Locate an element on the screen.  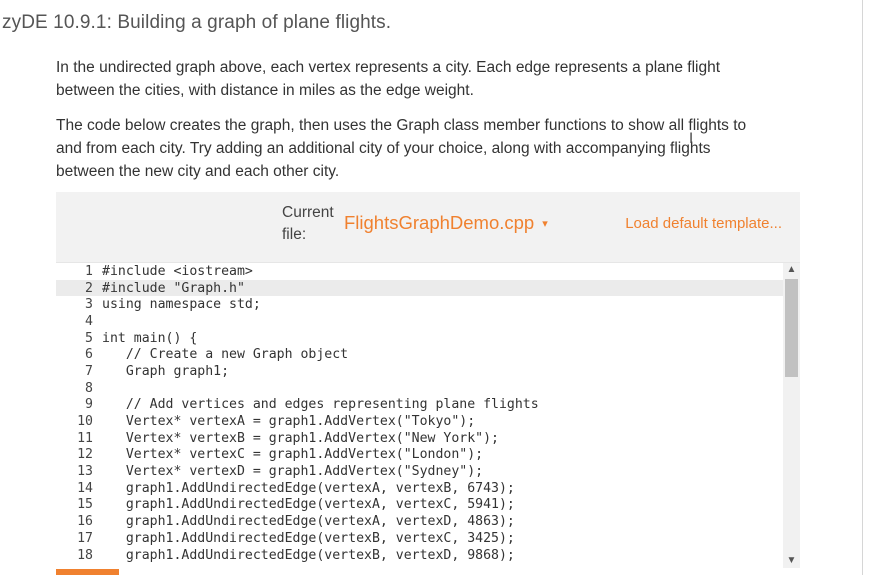
line-number: 5 is located at coordinates (89, 338).